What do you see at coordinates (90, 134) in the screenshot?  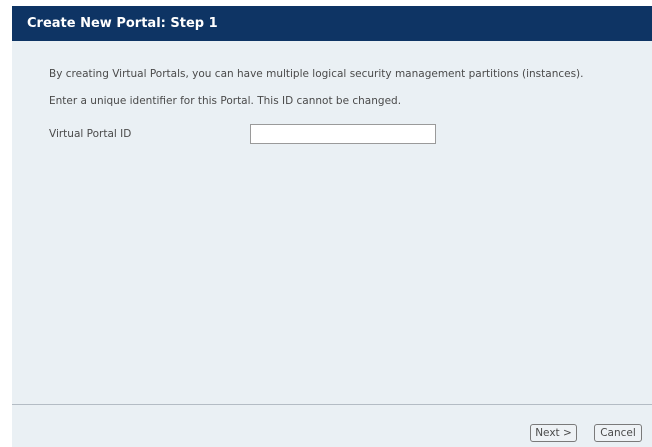 I see `virtual-portal-id-label: Virtual Portal ID` at bounding box center [90, 134].